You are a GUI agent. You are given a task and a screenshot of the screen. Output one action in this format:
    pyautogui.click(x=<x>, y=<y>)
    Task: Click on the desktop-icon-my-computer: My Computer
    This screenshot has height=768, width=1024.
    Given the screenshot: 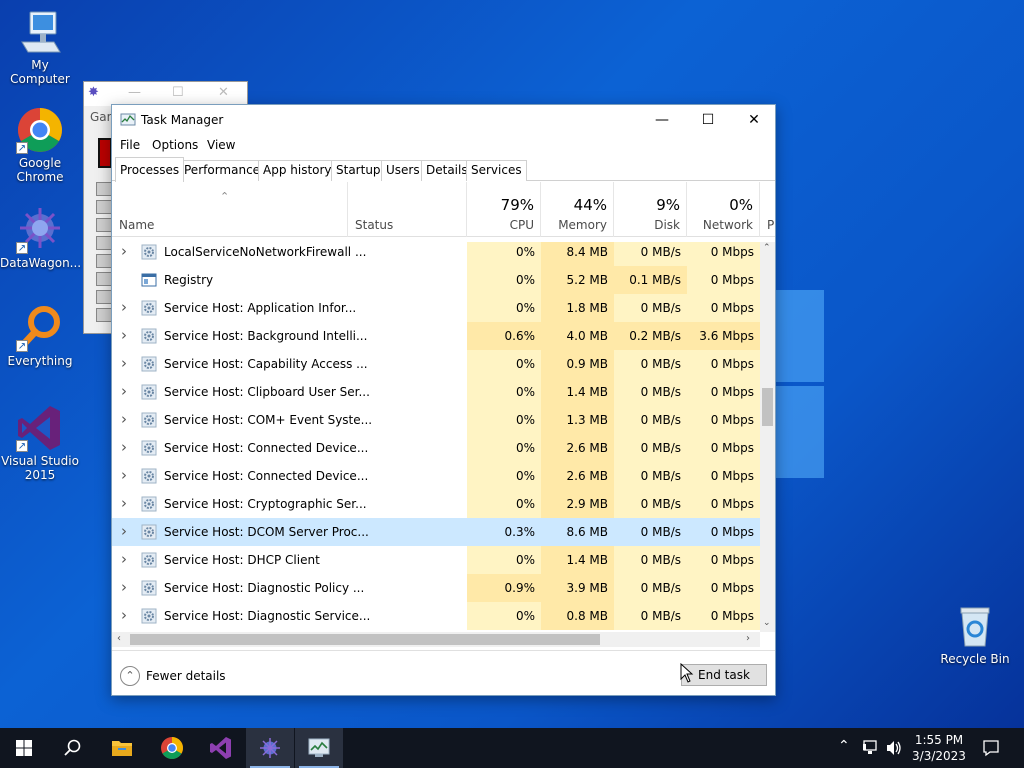 What is the action you would take?
    pyautogui.click(x=40, y=47)
    